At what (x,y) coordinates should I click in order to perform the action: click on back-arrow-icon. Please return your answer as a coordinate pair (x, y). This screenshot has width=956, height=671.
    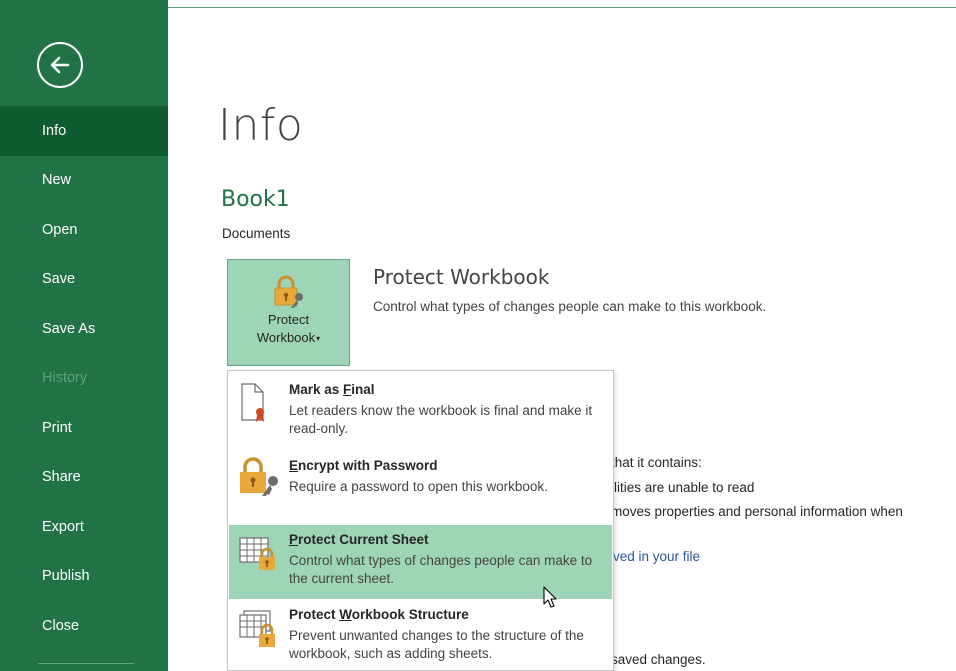
    Looking at the image, I should click on (60, 65).